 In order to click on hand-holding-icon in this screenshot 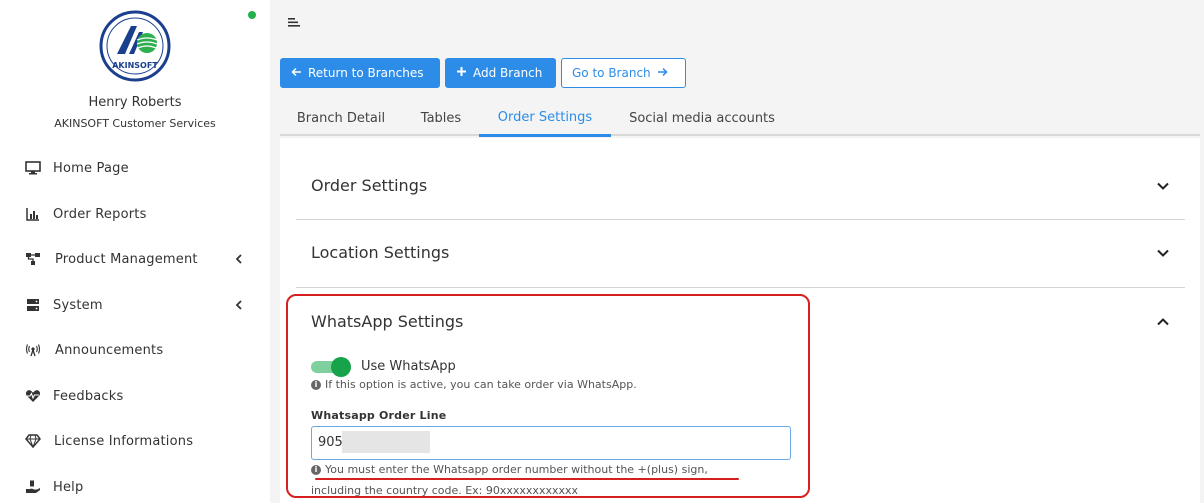, I will do `click(33, 487)`.